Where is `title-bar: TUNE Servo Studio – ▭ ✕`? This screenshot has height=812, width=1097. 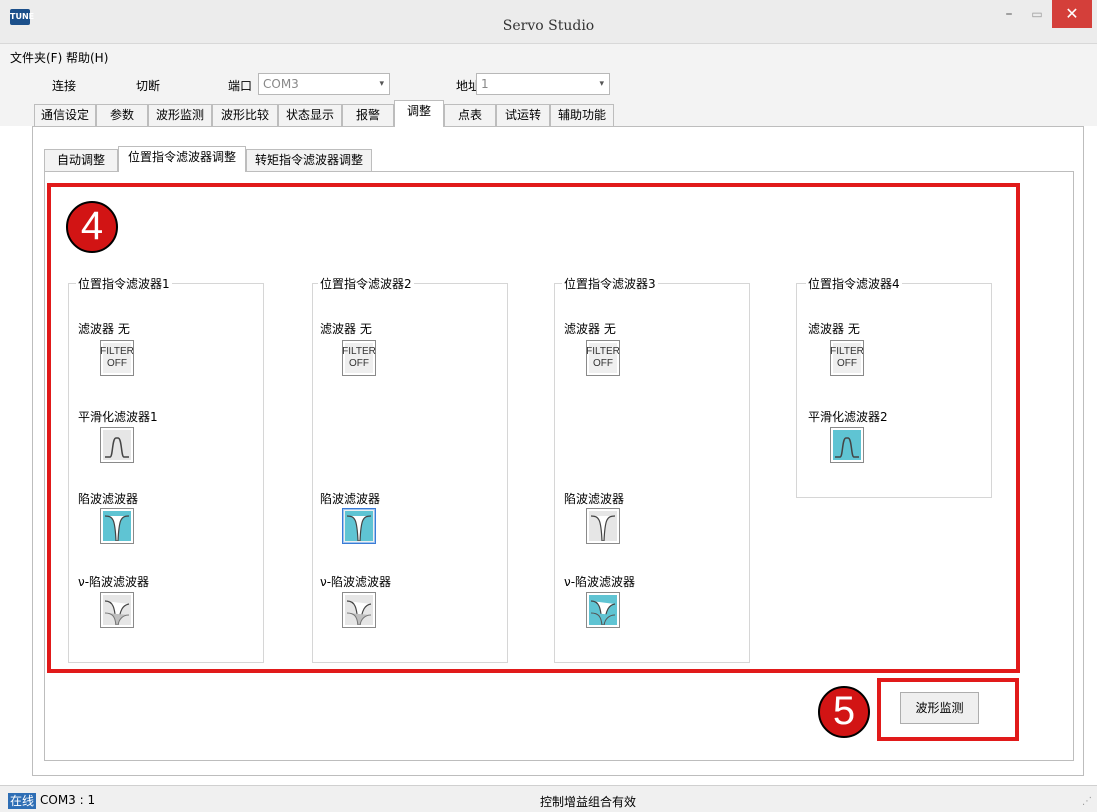 title-bar: TUNE Servo Studio – ▭ ✕ is located at coordinates (548, 22).